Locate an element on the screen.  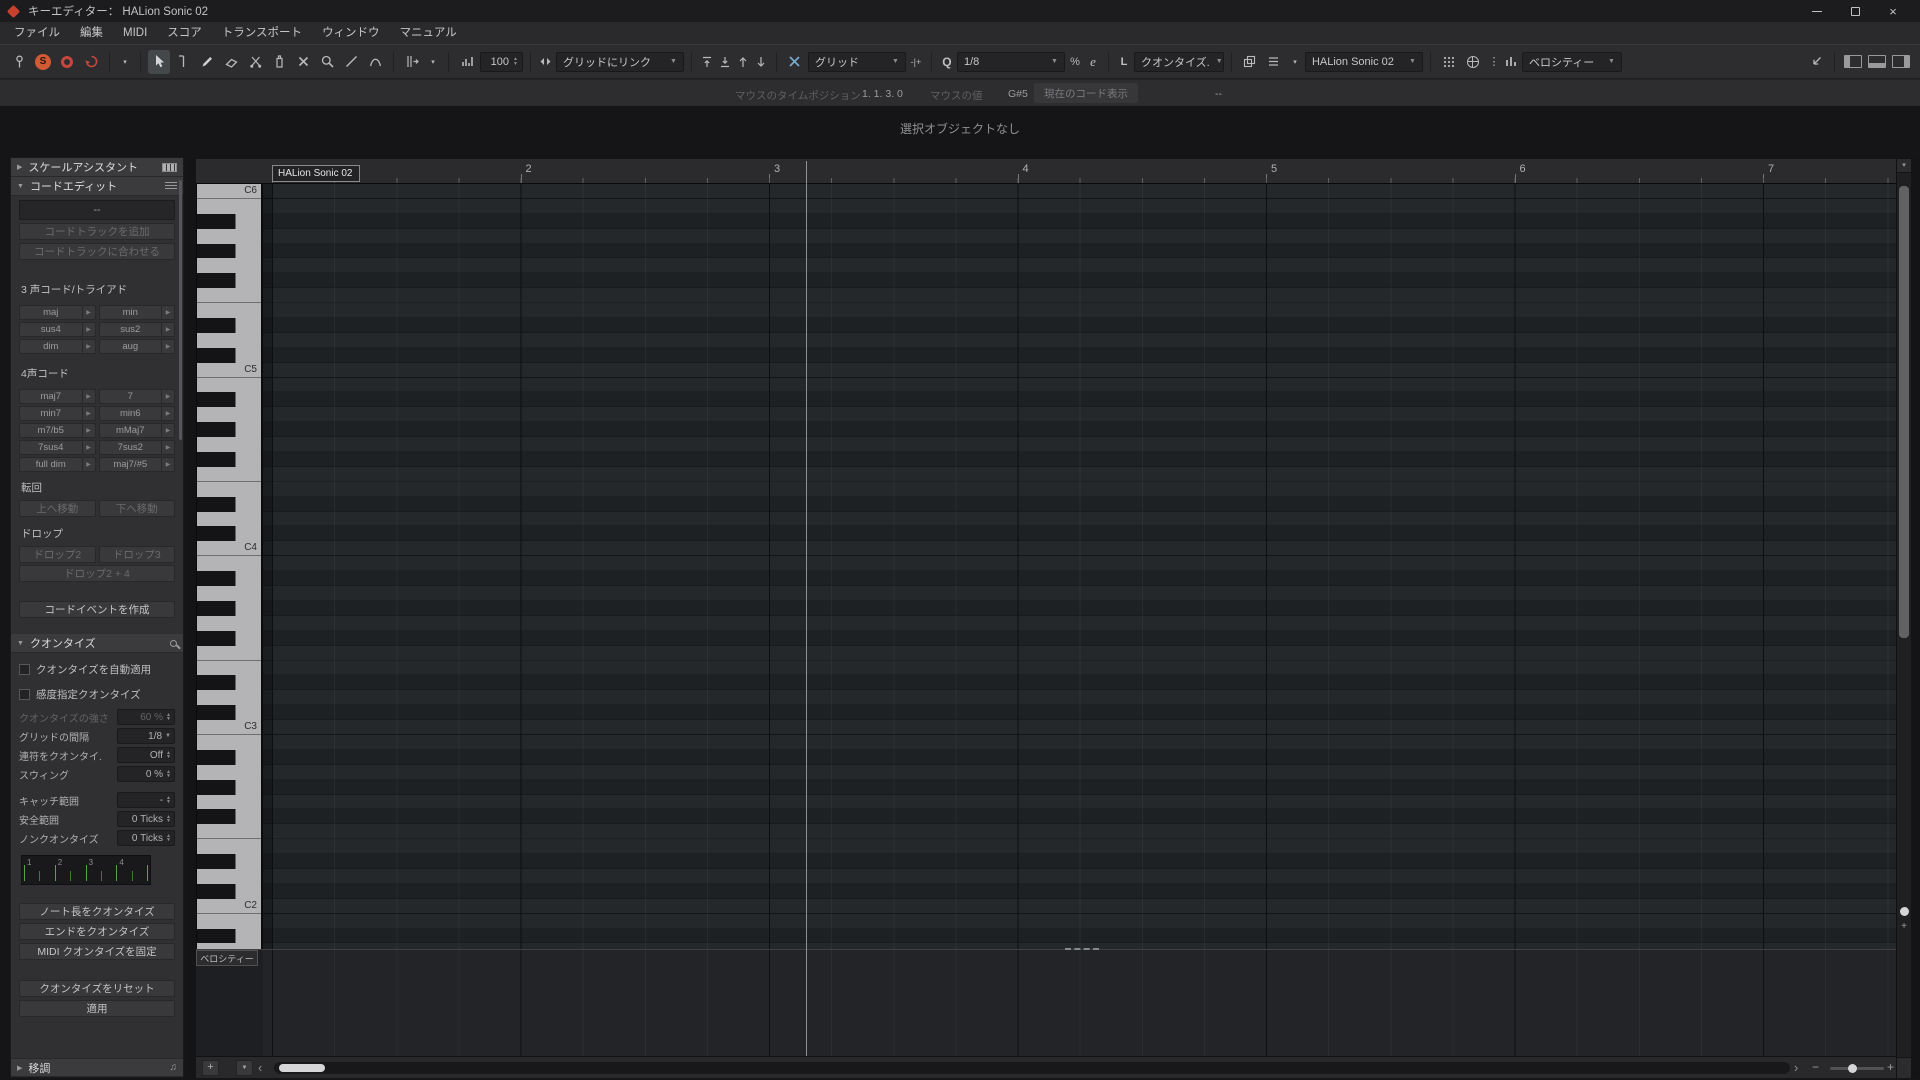
lane-options-button: ▼ is located at coordinates (244, 1068).